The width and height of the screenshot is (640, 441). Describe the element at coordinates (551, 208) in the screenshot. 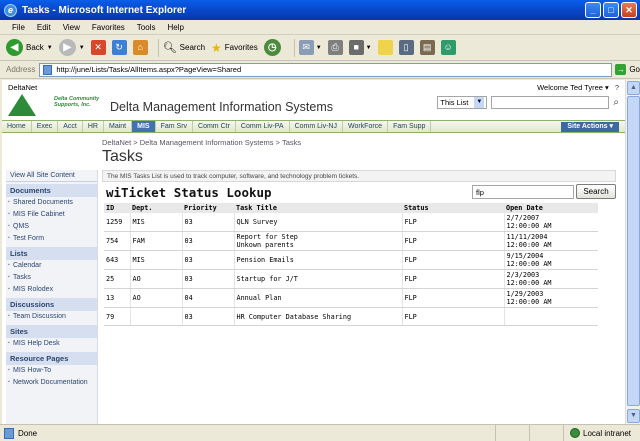

I see `column-header-open-date: Open Date` at that location.